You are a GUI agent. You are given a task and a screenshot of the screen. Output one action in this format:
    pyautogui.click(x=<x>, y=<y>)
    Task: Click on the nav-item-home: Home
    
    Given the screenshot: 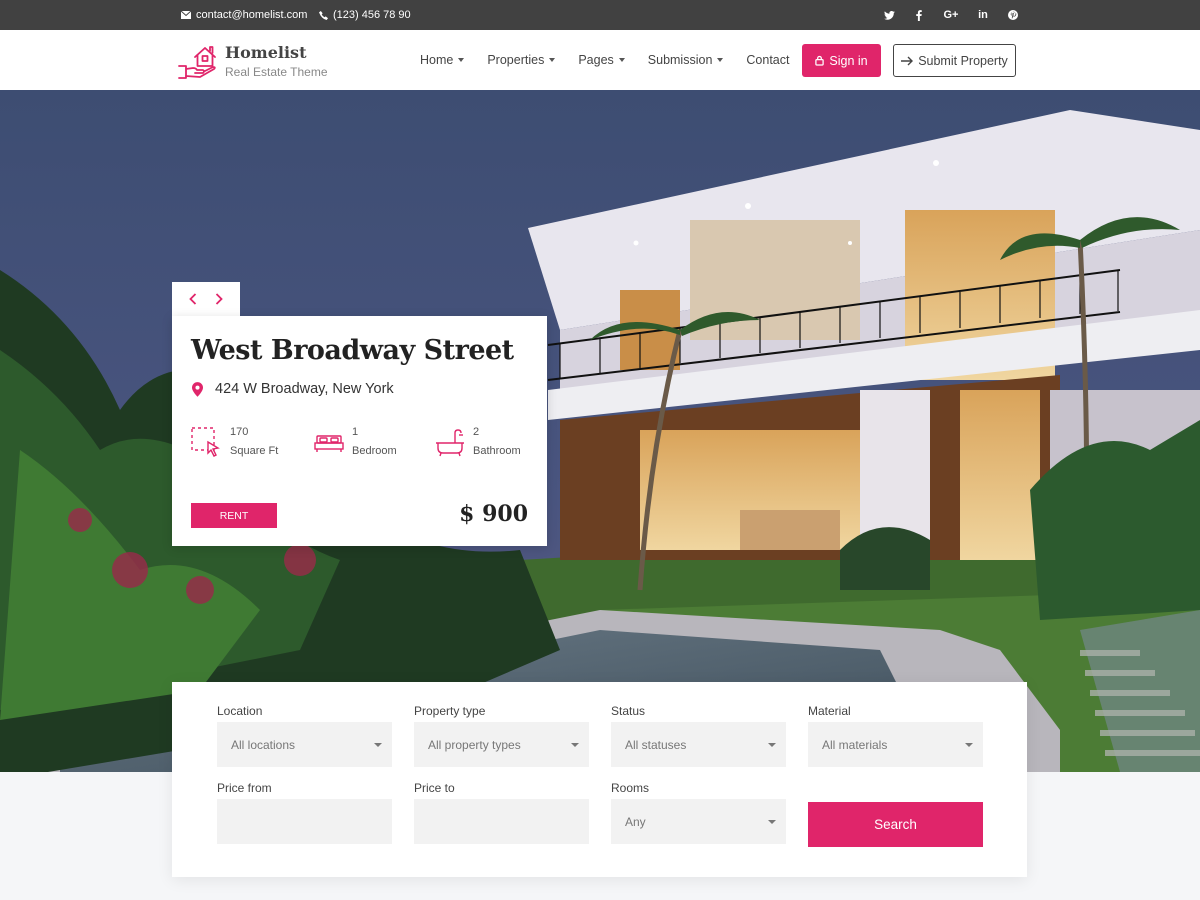 What is the action you would take?
    pyautogui.click(x=442, y=60)
    